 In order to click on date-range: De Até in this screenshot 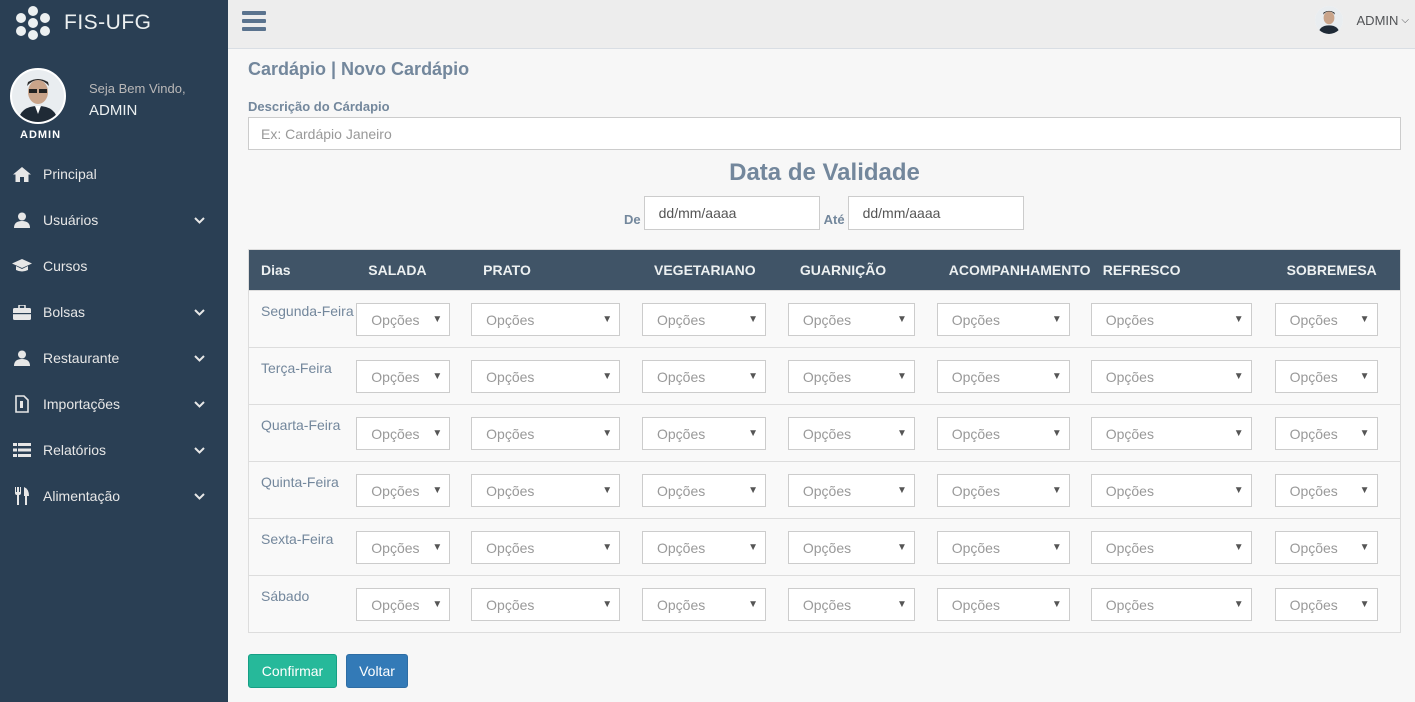, I will do `click(826, 213)`.